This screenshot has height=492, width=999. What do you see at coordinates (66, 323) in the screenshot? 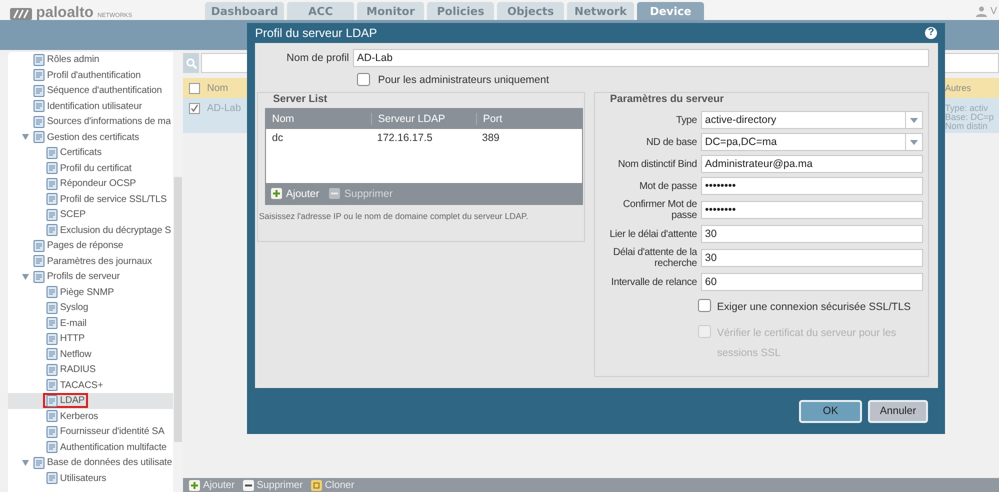
I see `tree-item: E-mail` at bounding box center [66, 323].